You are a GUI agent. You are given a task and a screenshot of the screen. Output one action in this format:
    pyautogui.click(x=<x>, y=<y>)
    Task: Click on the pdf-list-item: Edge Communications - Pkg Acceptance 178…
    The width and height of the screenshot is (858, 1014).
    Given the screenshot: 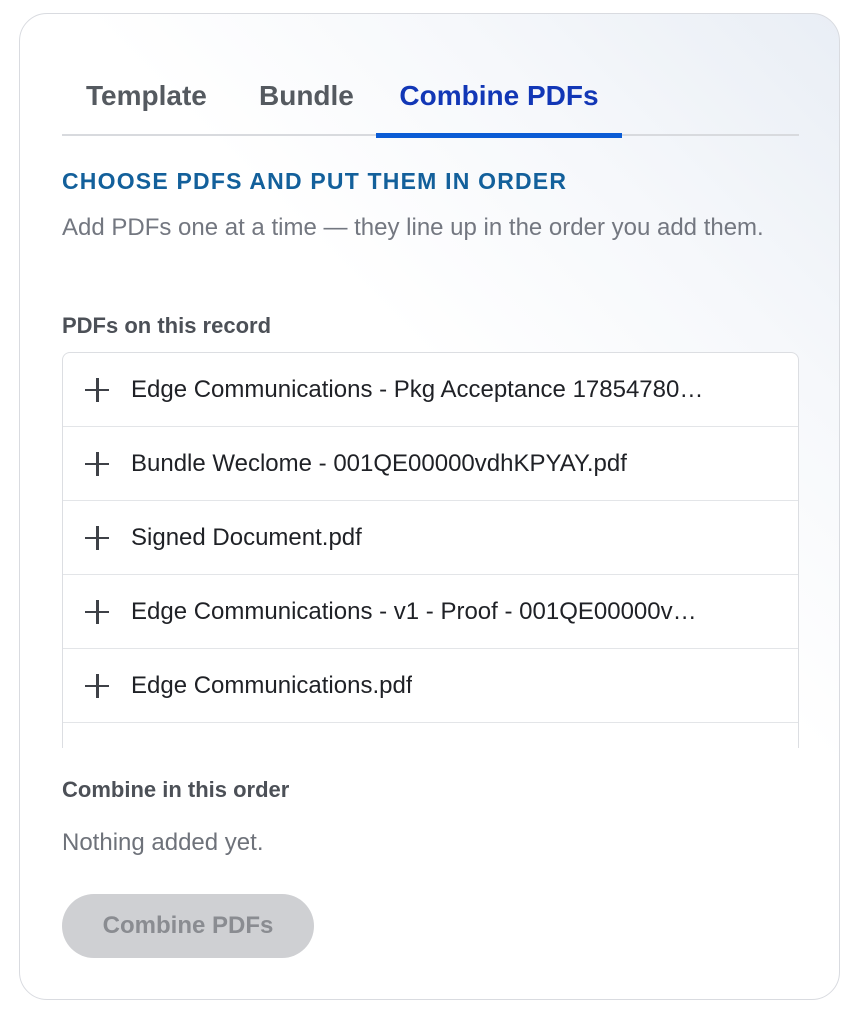 What is the action you would take?
    pyautogui.click(x=430, y=390)
    